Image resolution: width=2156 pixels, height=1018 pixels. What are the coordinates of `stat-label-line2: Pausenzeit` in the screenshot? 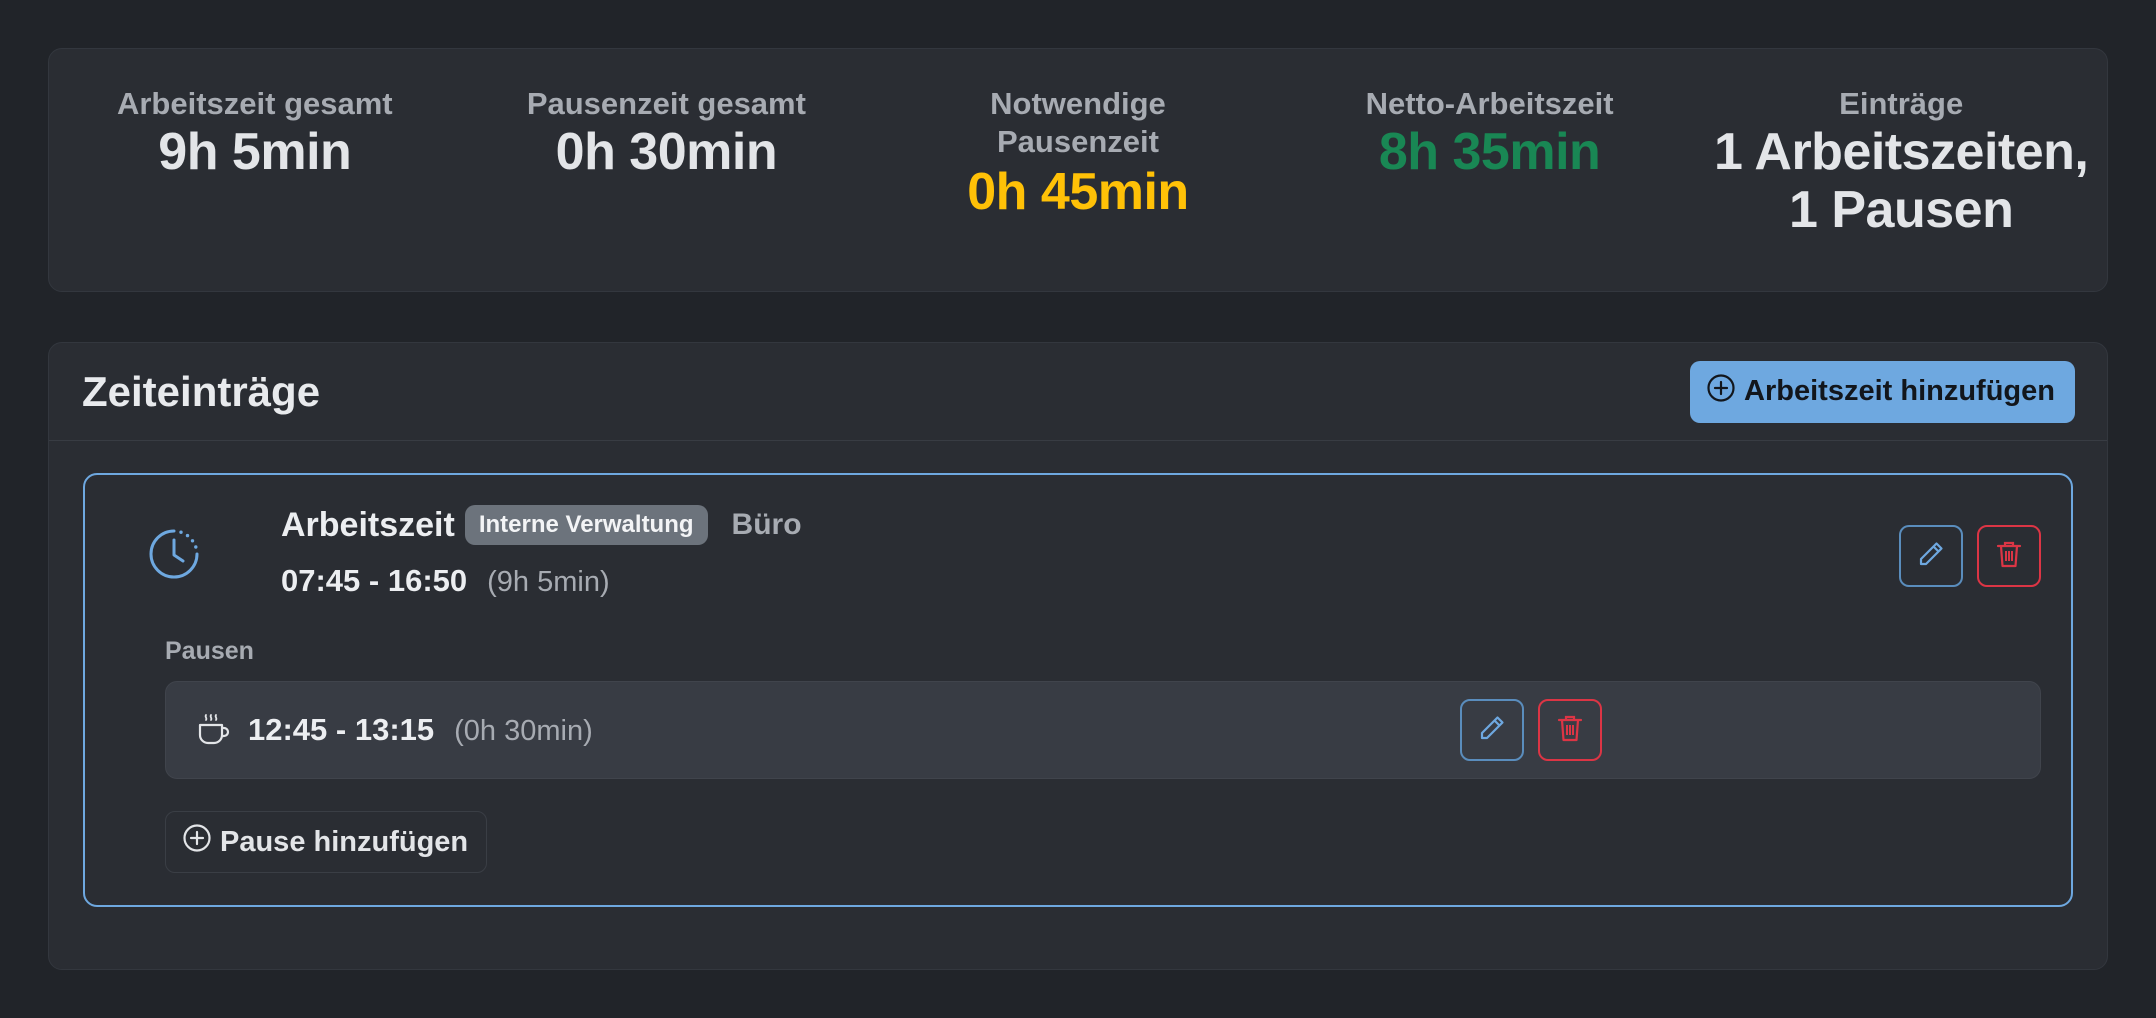 It's located at (1078, 141).